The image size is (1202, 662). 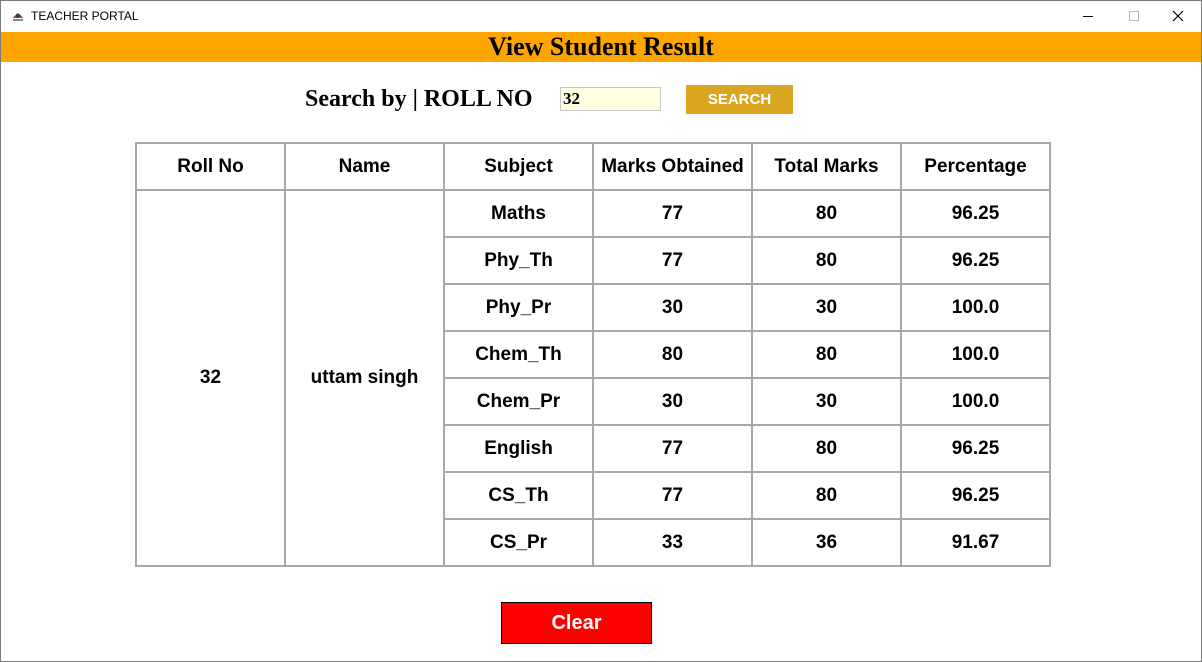 What do you see at coordinates (518, 166) in the screenshot?
I see `header-subject: Subject` at bounding box center [518, 166].